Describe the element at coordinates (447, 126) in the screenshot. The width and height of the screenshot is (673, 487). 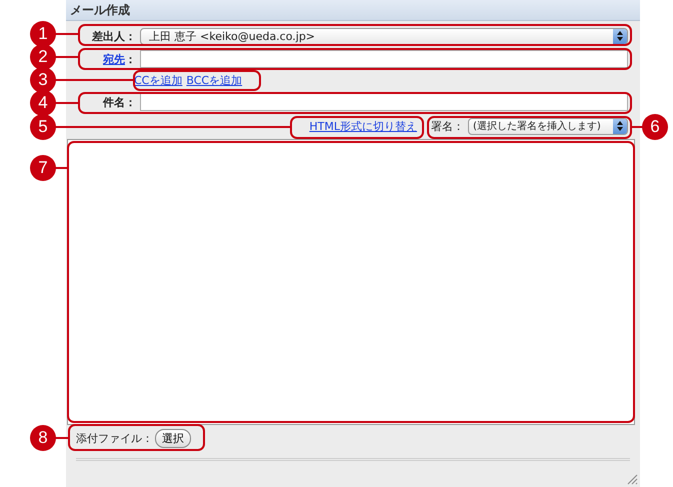
I see `signature-label: 署名：` at that location.